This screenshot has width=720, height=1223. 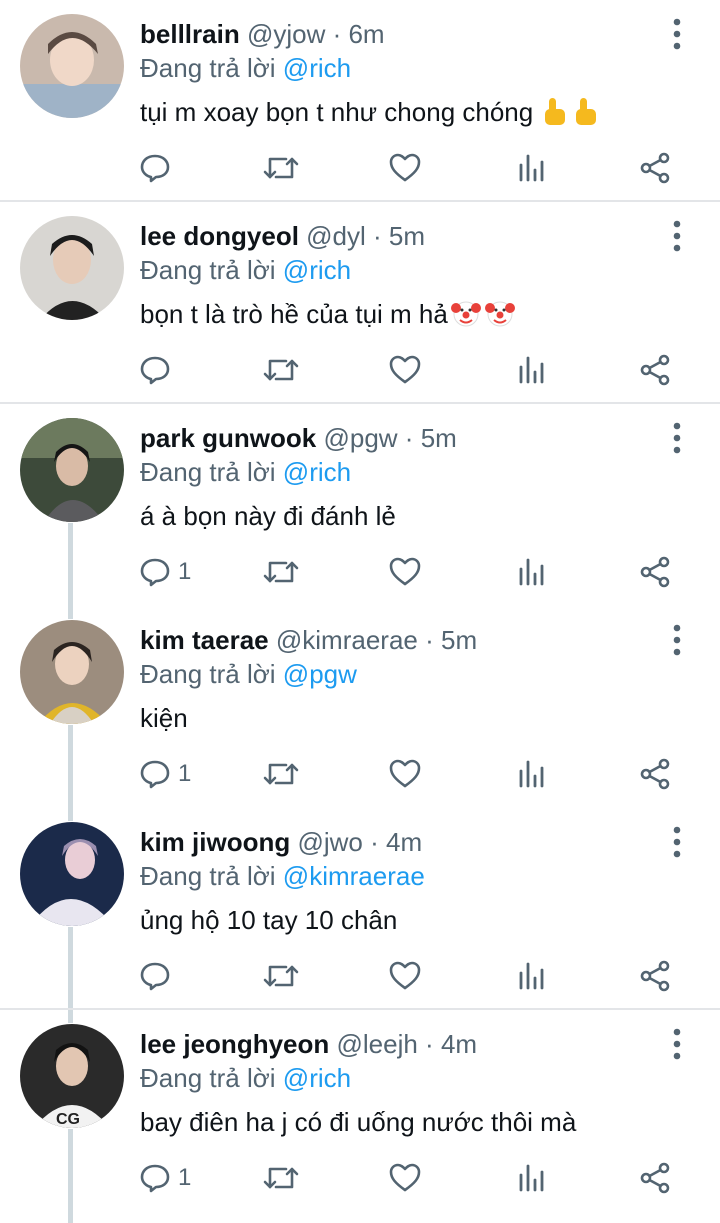 I want to click on display-name: lee jeonghyeon, so click(x=234, y=1044).